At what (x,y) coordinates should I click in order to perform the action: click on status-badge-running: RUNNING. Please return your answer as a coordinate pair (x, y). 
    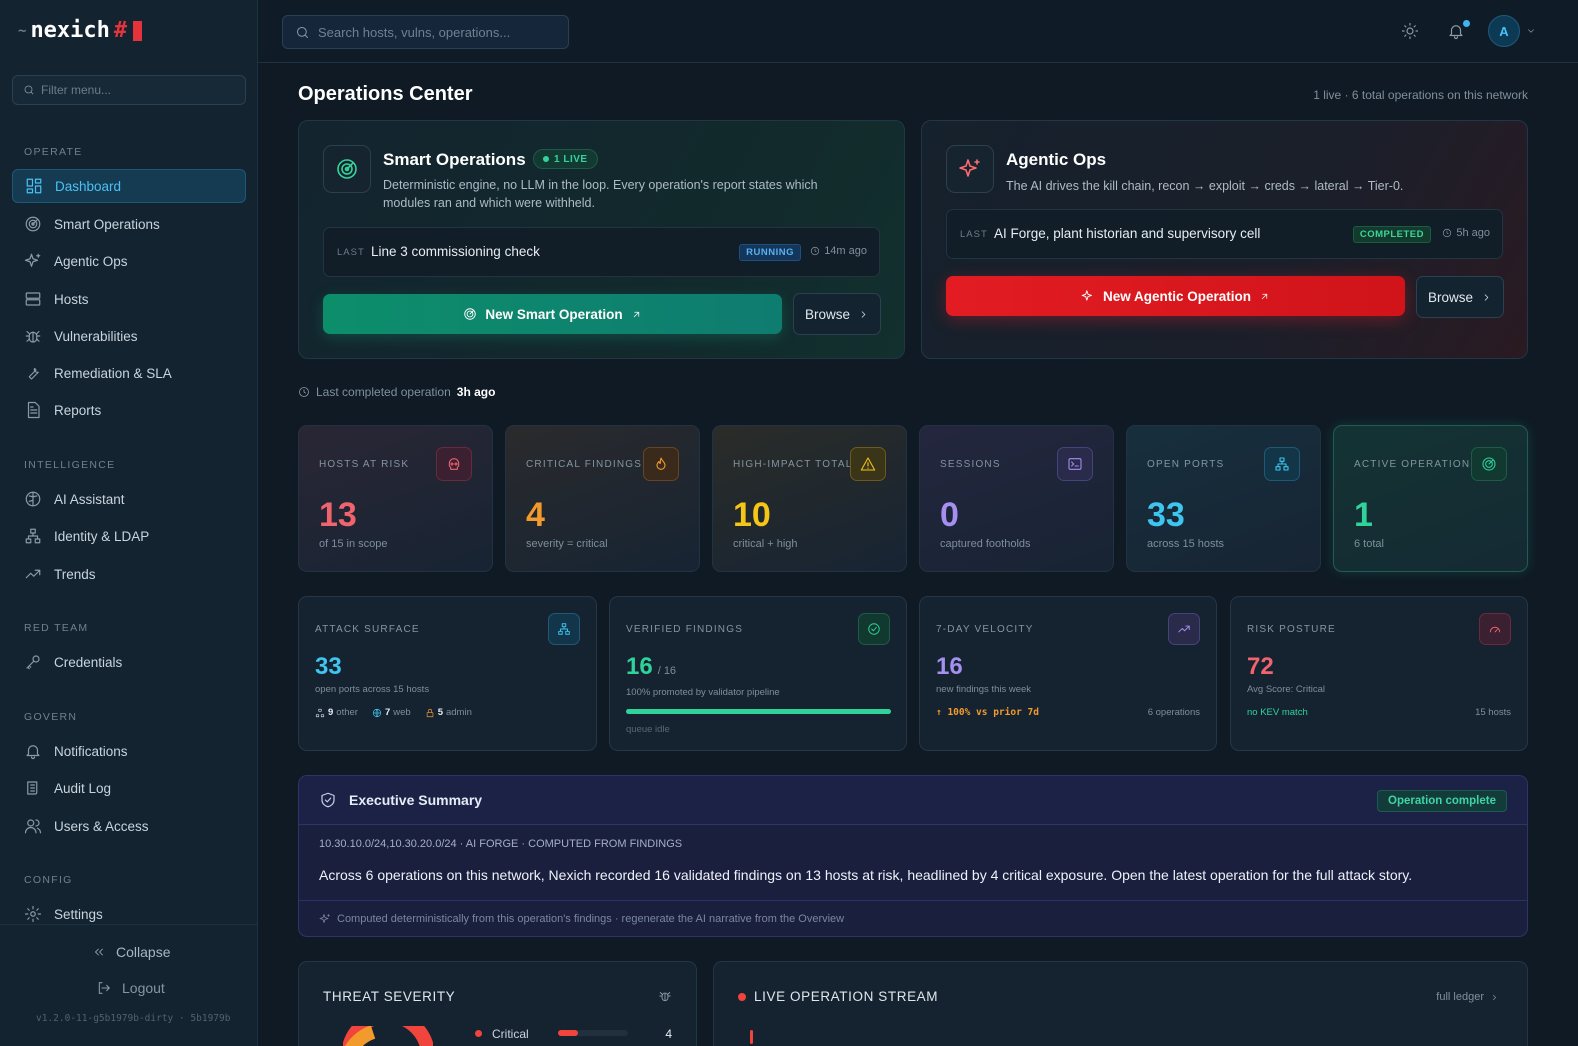
    Looking at the image, I should click on (770, 252).